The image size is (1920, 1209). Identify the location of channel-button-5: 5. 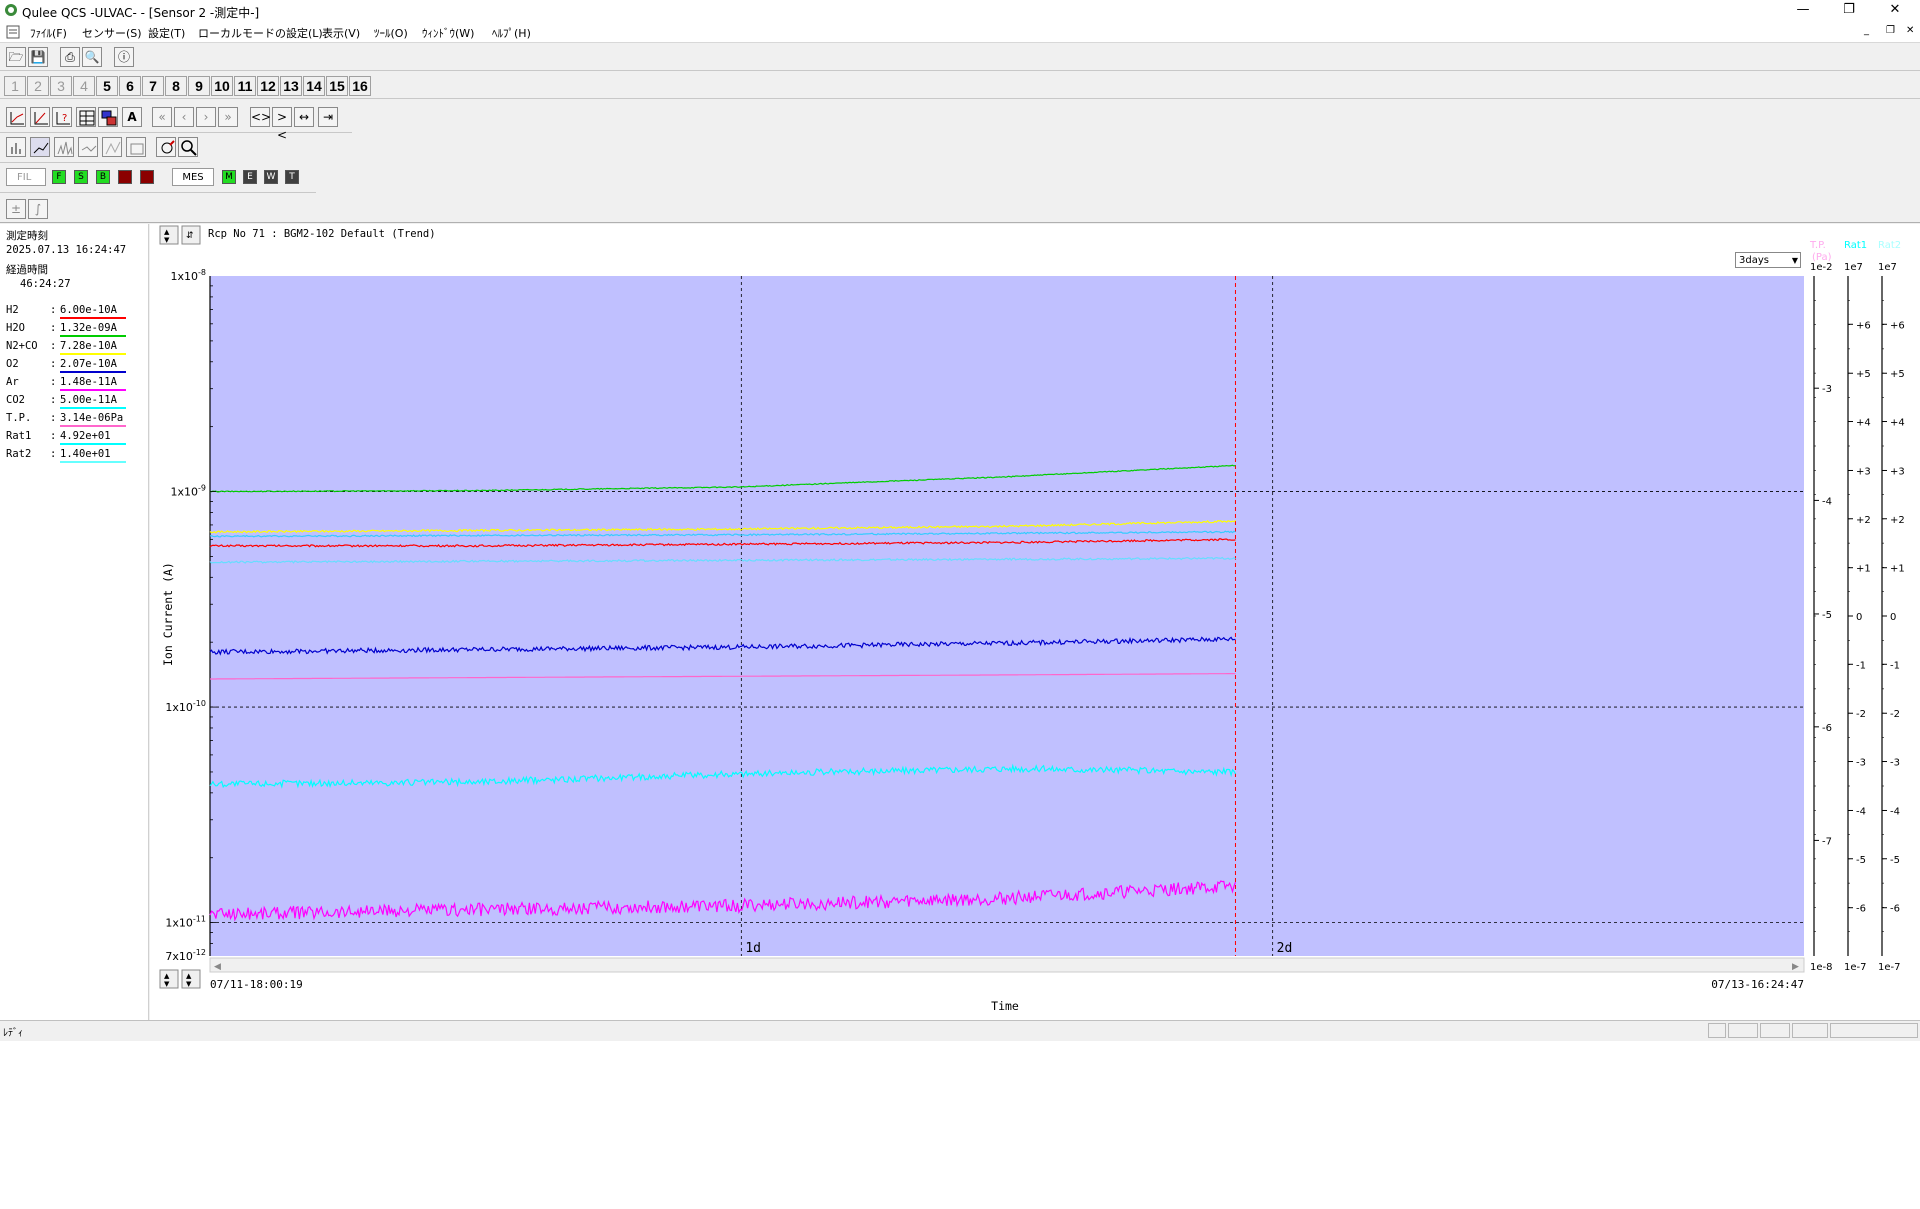
(107, 86).